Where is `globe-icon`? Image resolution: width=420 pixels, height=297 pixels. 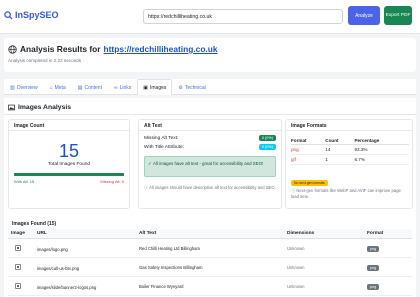 globe-icon is located at coordinates (12, 49).